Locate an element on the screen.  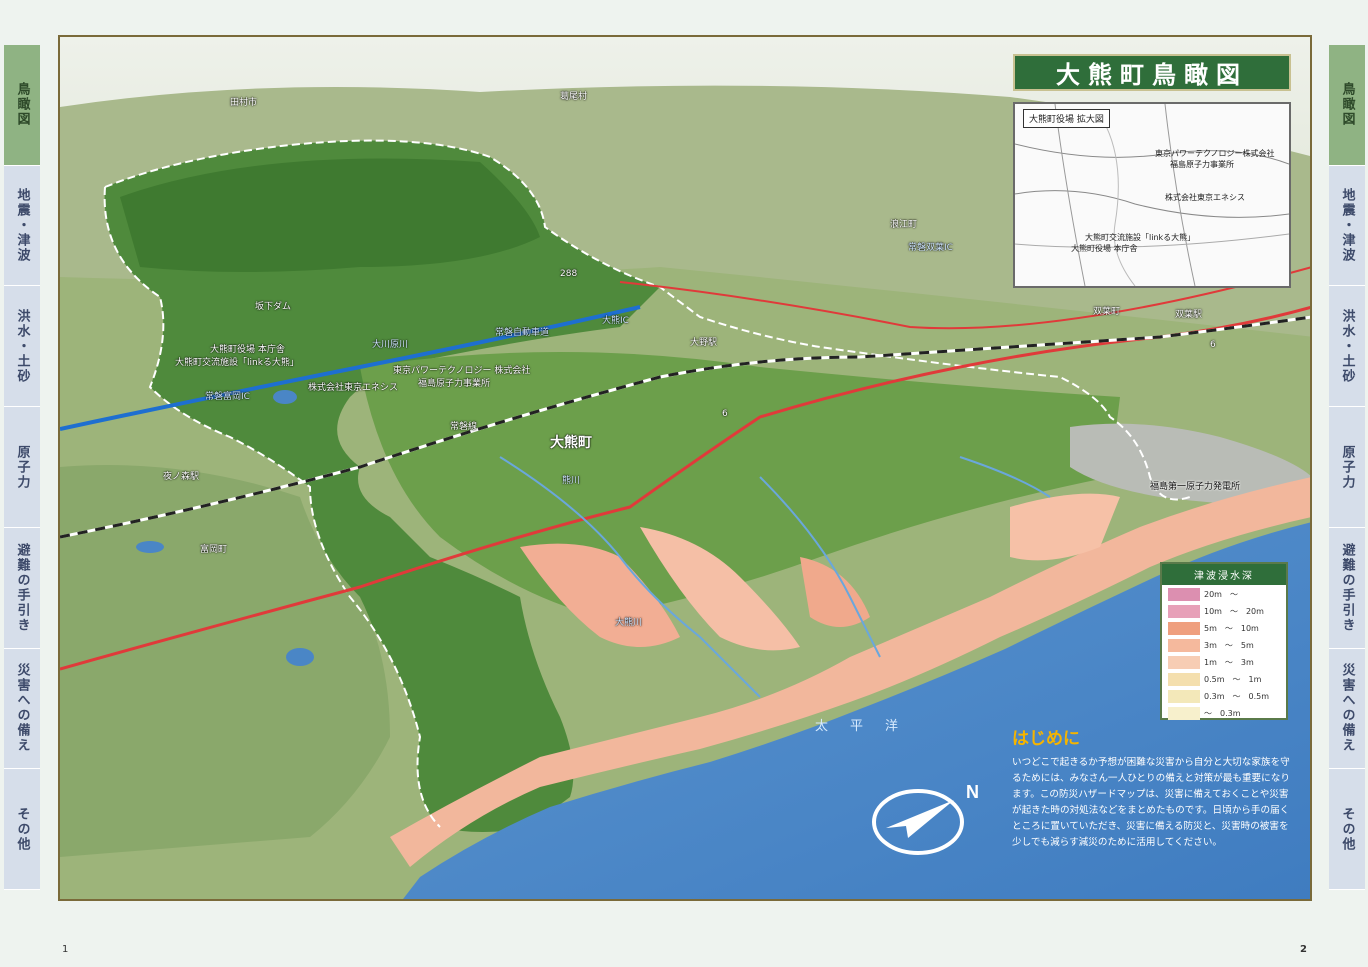
label-tepco-1: 東京パワーテクノロジー 株式会社 is located at coordinates (462, 371).